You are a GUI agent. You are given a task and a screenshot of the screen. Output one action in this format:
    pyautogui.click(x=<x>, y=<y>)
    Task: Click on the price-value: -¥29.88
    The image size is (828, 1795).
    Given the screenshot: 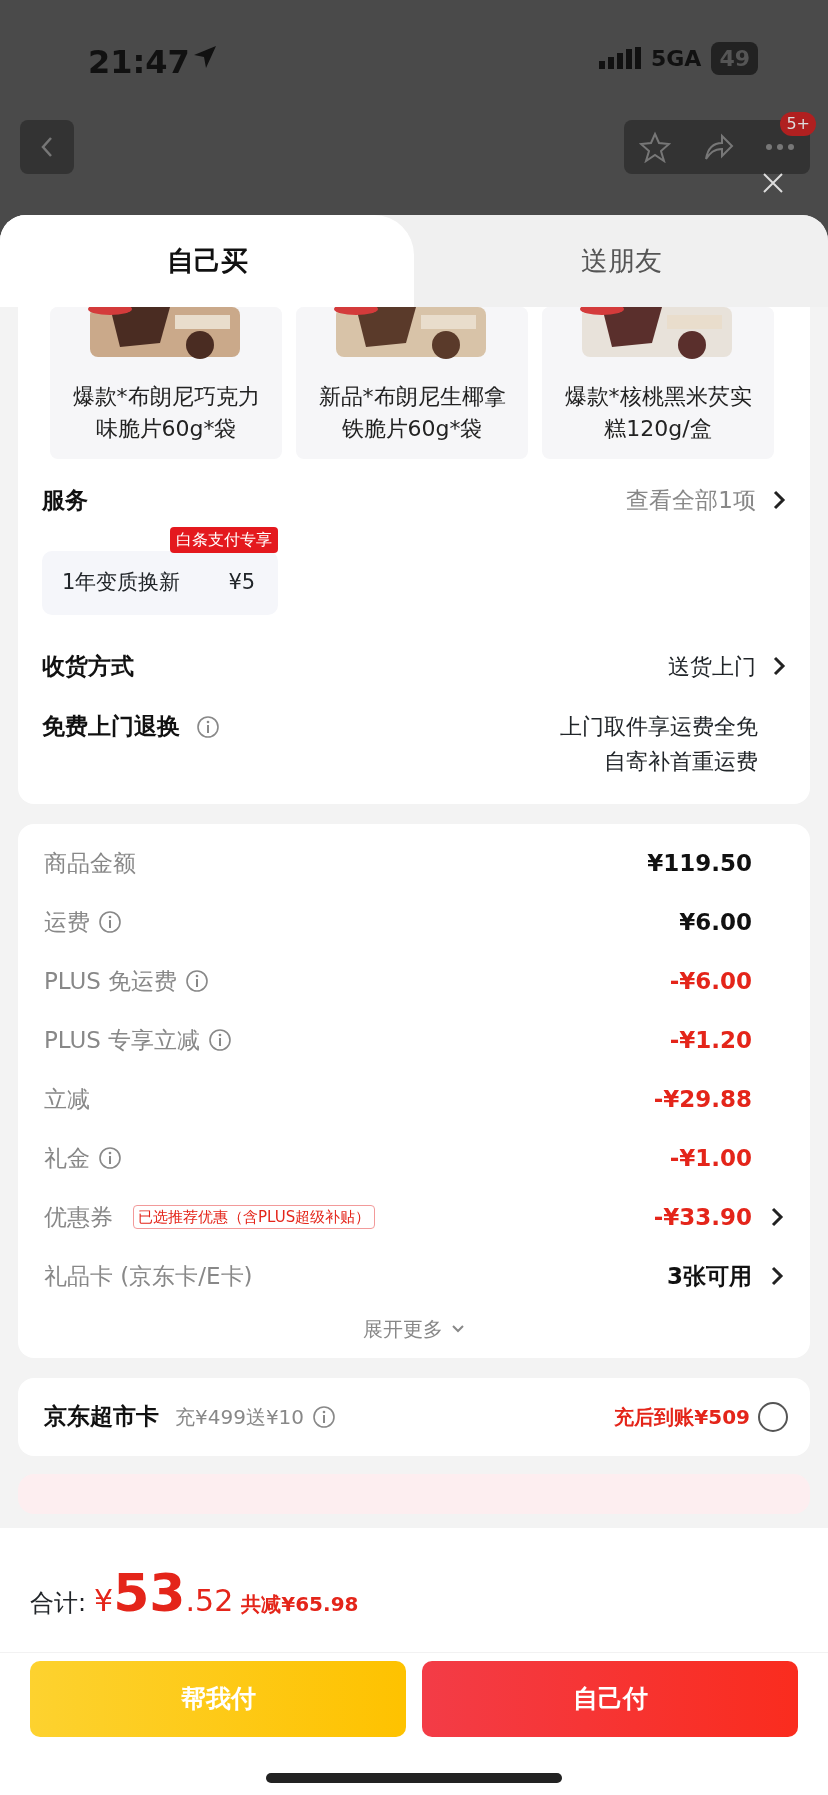 What is the action you would take?
    pyautogui.click(x=702, y=1099)
    